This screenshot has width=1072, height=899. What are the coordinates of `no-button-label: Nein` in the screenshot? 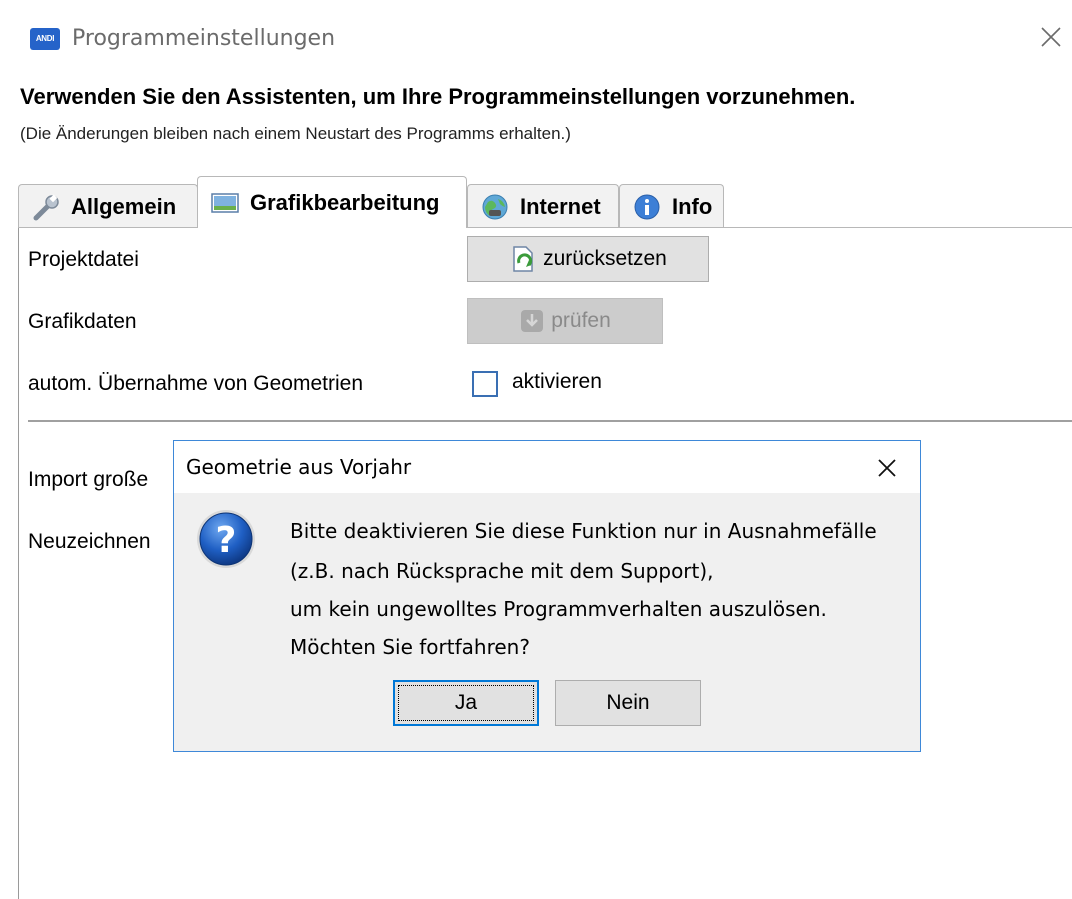 It's located at (628, 702).